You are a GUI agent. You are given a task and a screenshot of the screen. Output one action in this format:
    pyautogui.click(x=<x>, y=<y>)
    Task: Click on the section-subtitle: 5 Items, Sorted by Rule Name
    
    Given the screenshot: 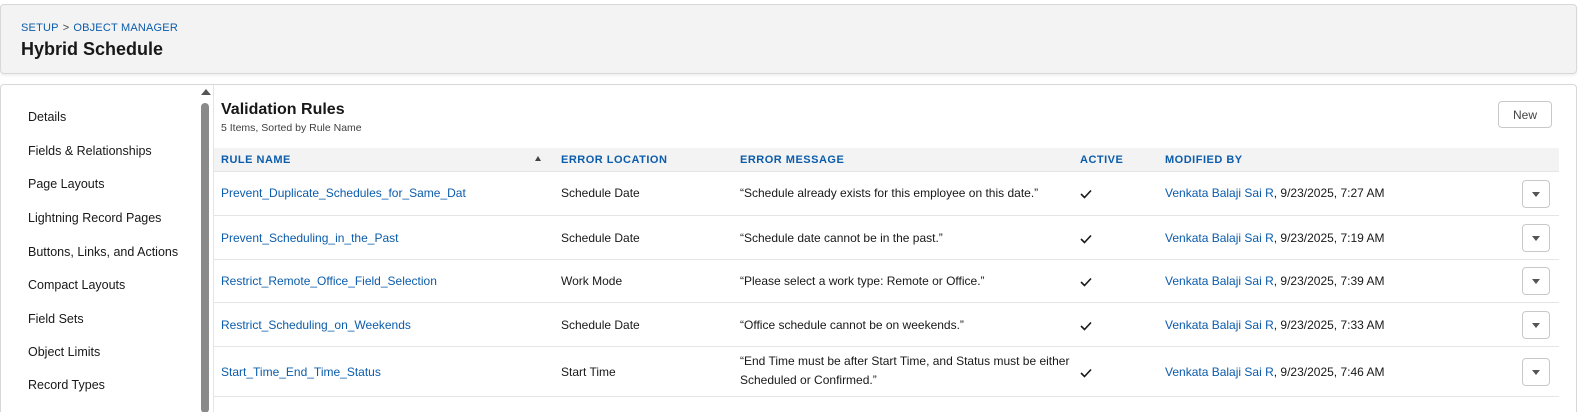 What is the action you would take?
    pyautogui.click(x=291, y=128)
    